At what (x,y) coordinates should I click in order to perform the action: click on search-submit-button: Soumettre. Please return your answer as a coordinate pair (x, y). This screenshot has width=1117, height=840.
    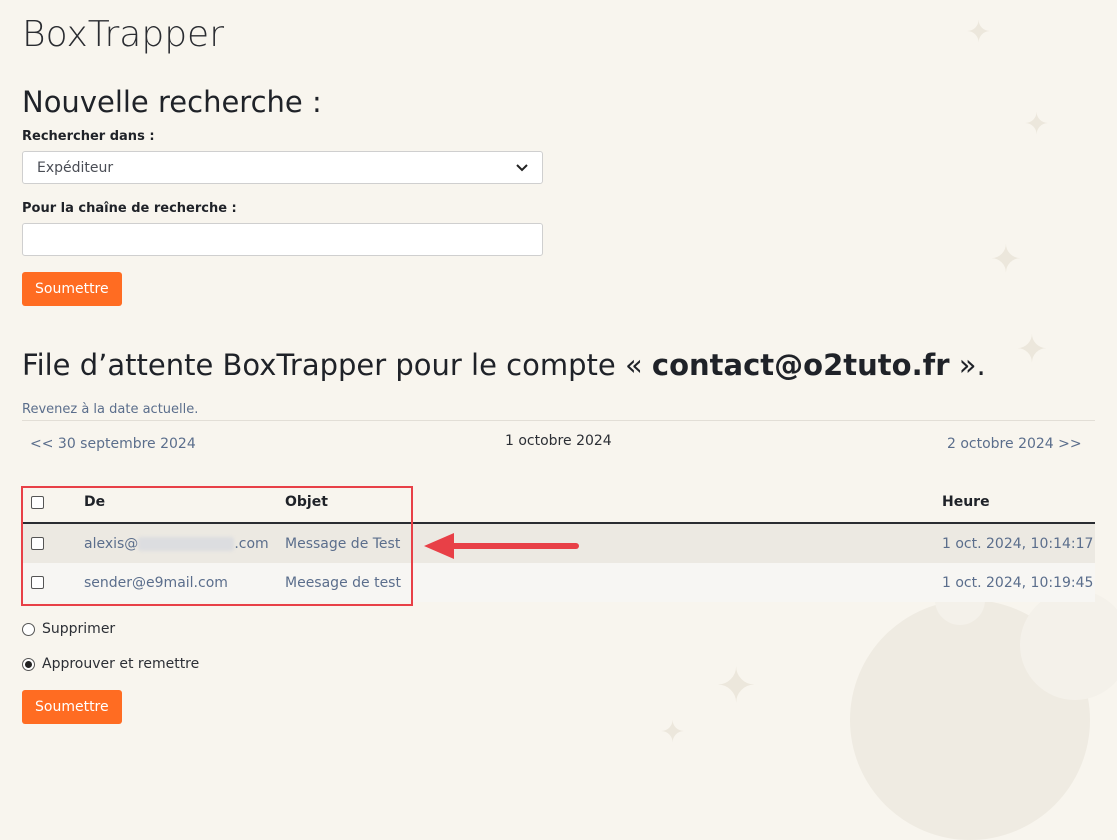
    Looking at the image, I should click on (72, 289).